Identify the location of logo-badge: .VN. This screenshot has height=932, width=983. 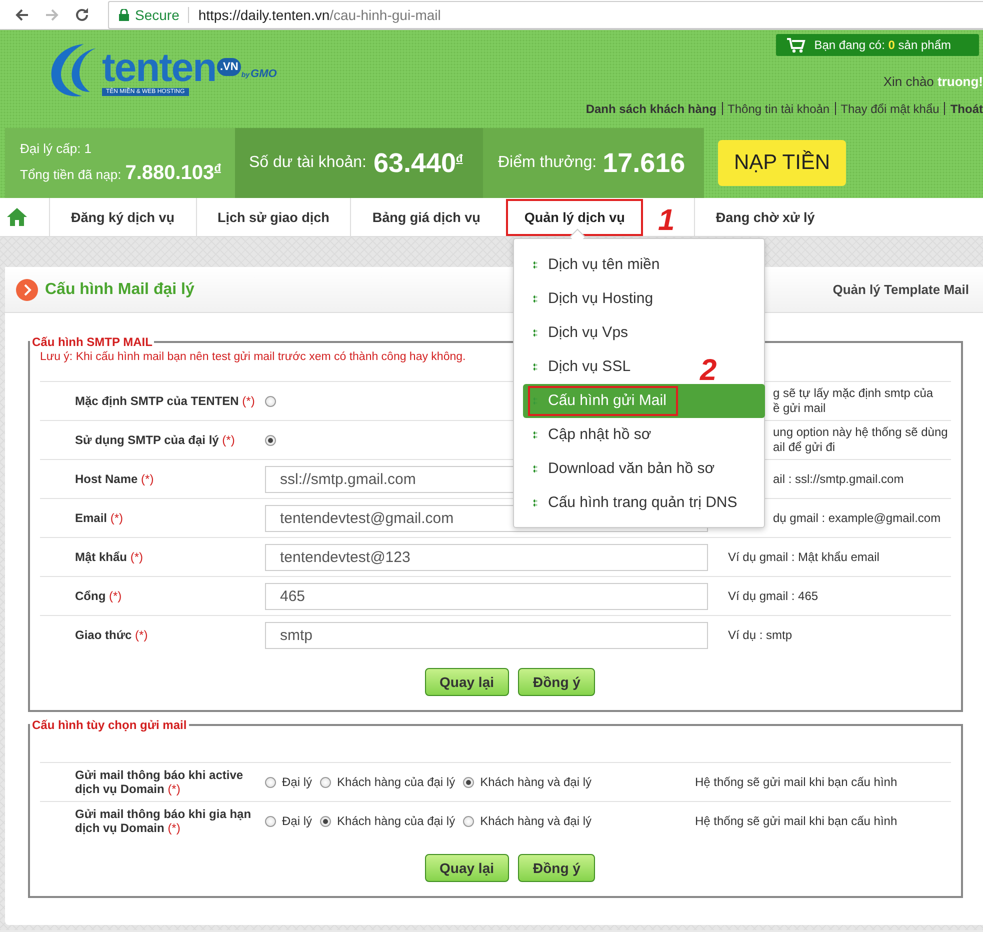
(229, 67).